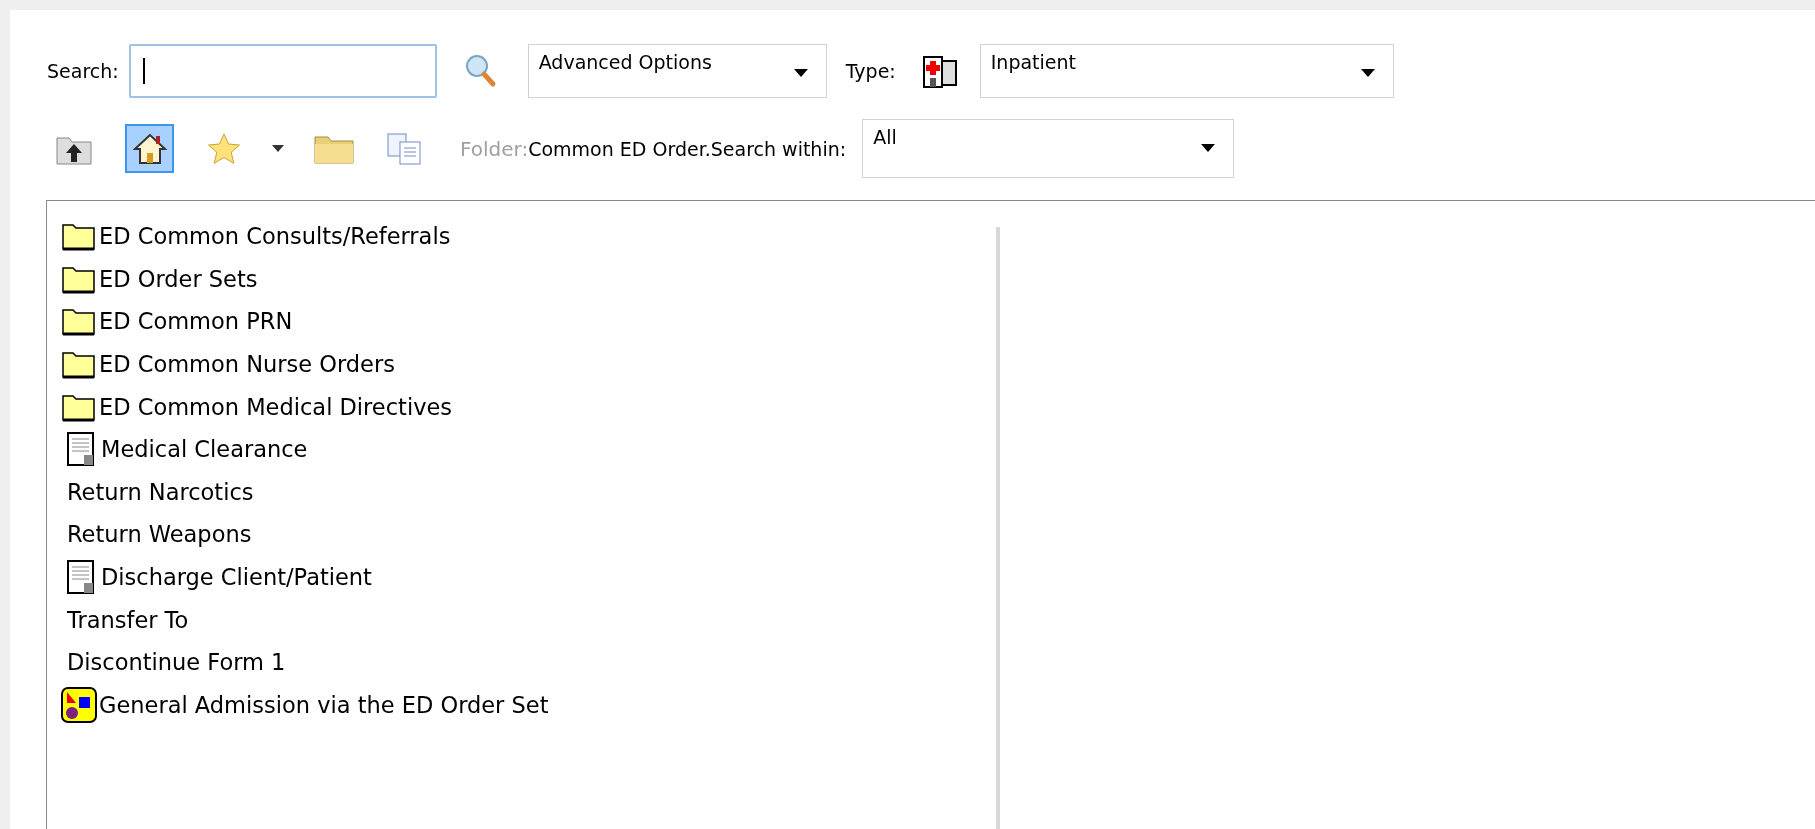 The height and width of the screenshot is (829, 1815). What do you see at coordinates (521, 321) in the screenshot?
I see `list-item: ED Common PRN` at bounding box center [521, 321].